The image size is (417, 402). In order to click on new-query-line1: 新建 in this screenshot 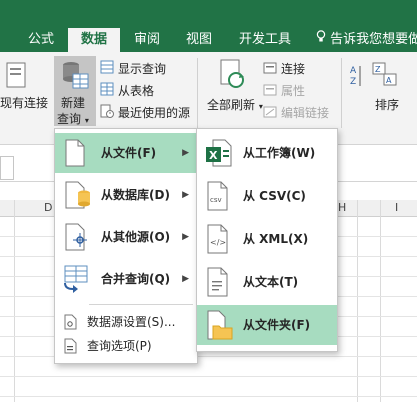, I will do `click(73, 103)`.